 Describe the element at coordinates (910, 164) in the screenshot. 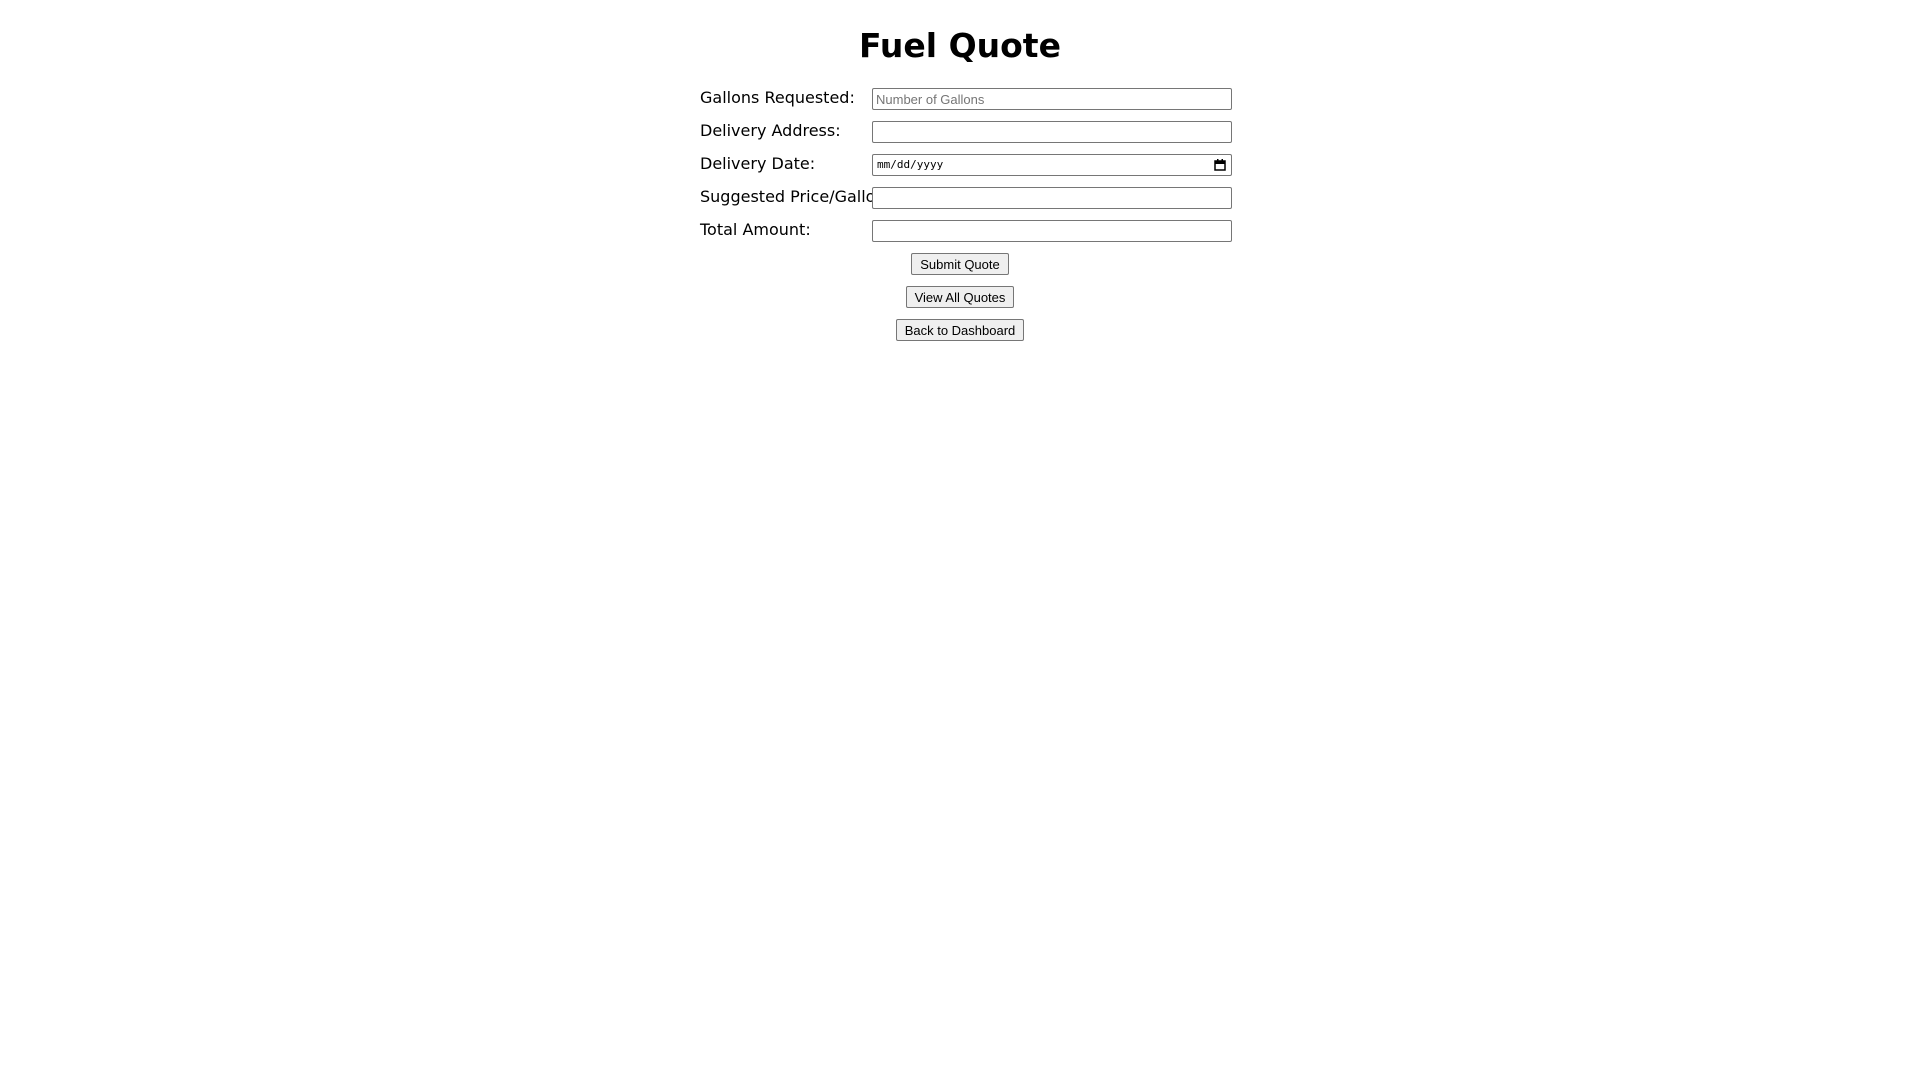

I see `date-format-text: mm/dd/yyyy` at that location.